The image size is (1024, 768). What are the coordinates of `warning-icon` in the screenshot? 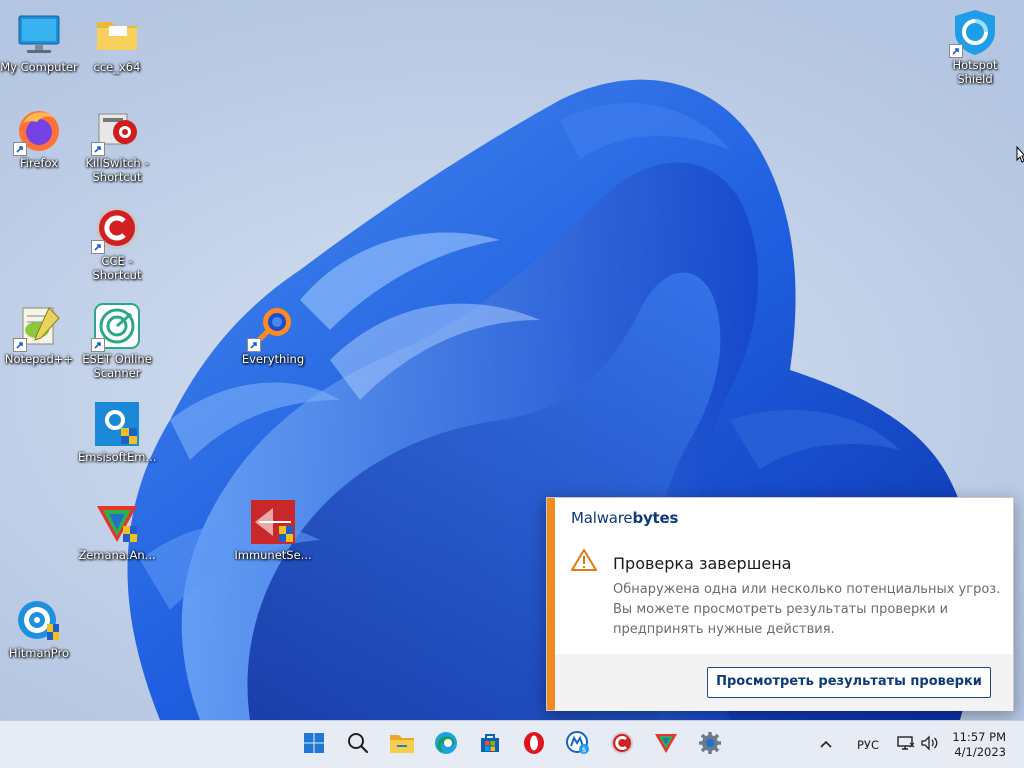 It's located at (584, 562).